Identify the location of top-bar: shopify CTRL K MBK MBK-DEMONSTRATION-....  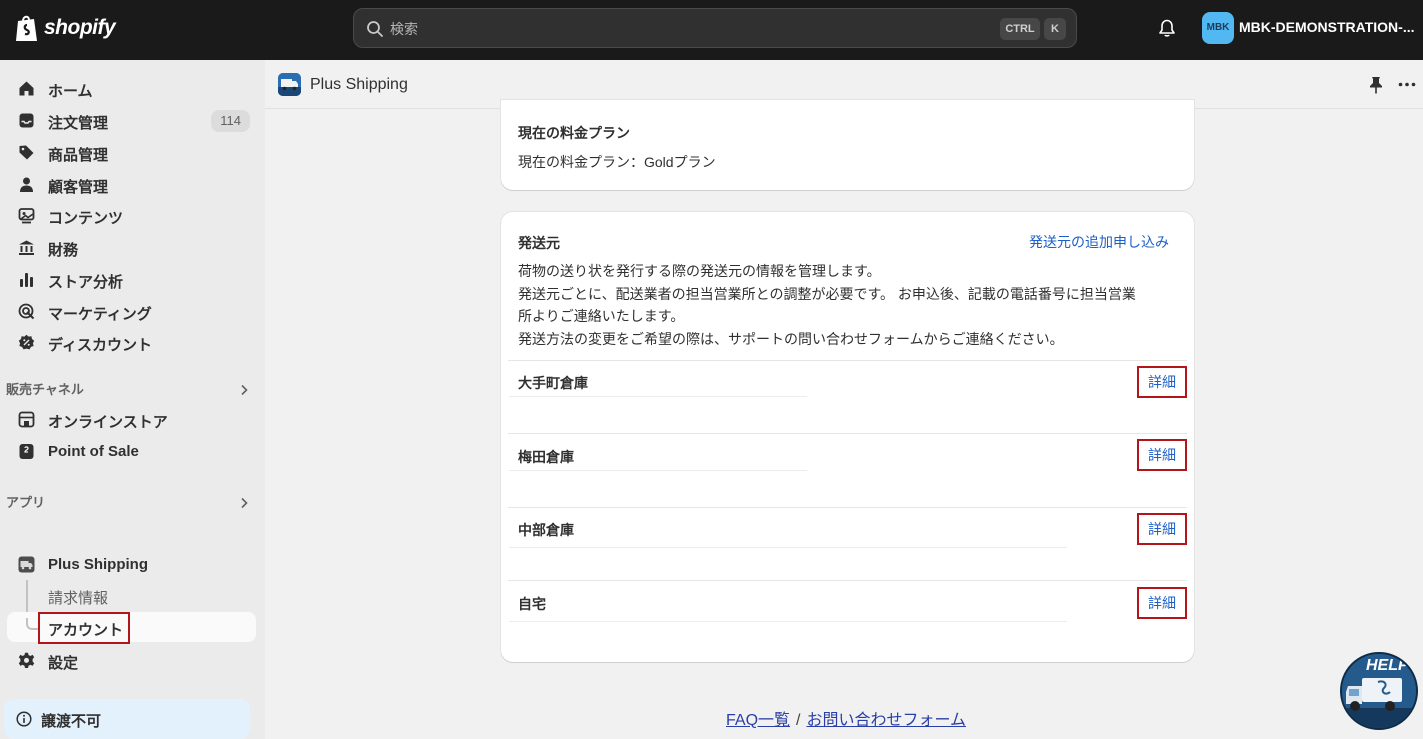
(711, 30).